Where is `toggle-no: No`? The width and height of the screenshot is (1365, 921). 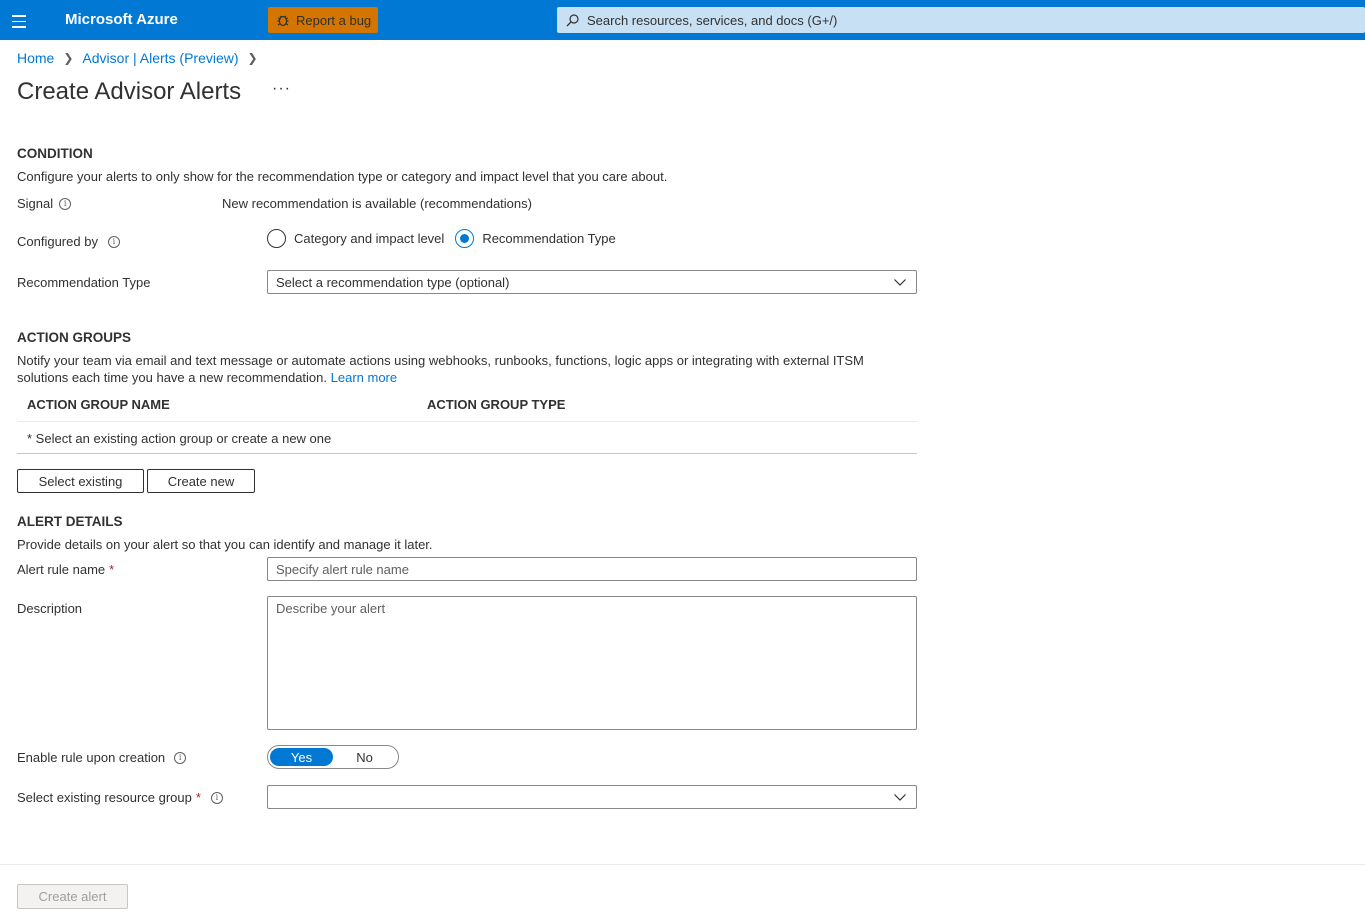 toggle-no: No is located at coordinates (364, 757).